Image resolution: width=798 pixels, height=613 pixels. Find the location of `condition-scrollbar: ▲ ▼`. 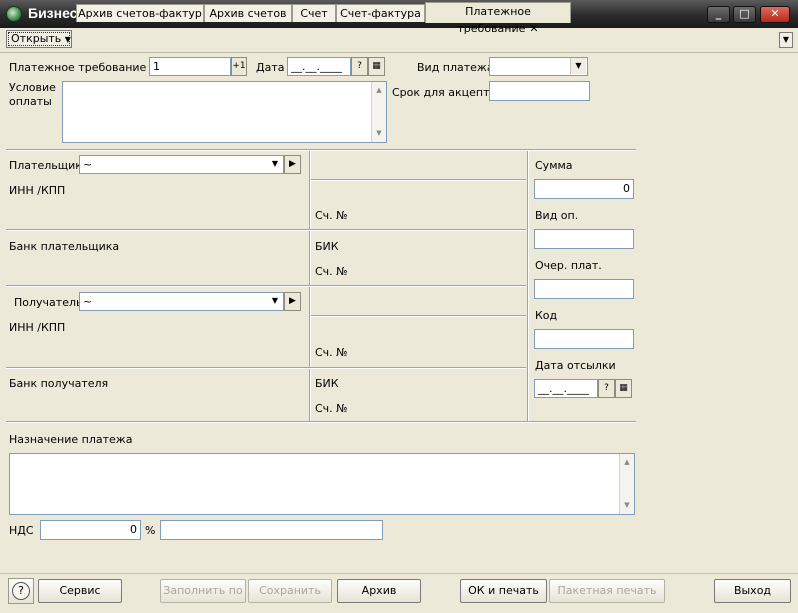

condition-scrollbar: ▲ ▼ is located at coordinates (378, 112).